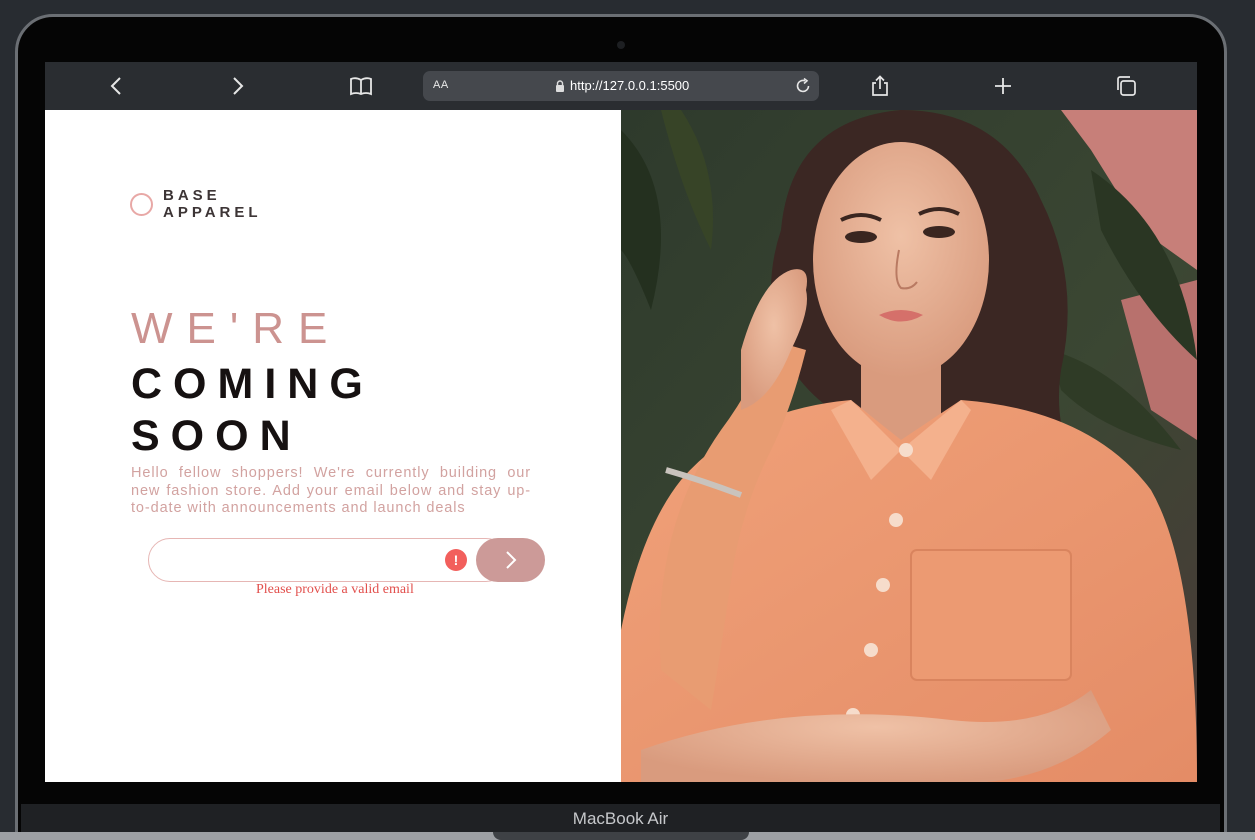 The width and height of the screenshot is (1255, 840). I want to click on reload-icon, so click(803, 86).